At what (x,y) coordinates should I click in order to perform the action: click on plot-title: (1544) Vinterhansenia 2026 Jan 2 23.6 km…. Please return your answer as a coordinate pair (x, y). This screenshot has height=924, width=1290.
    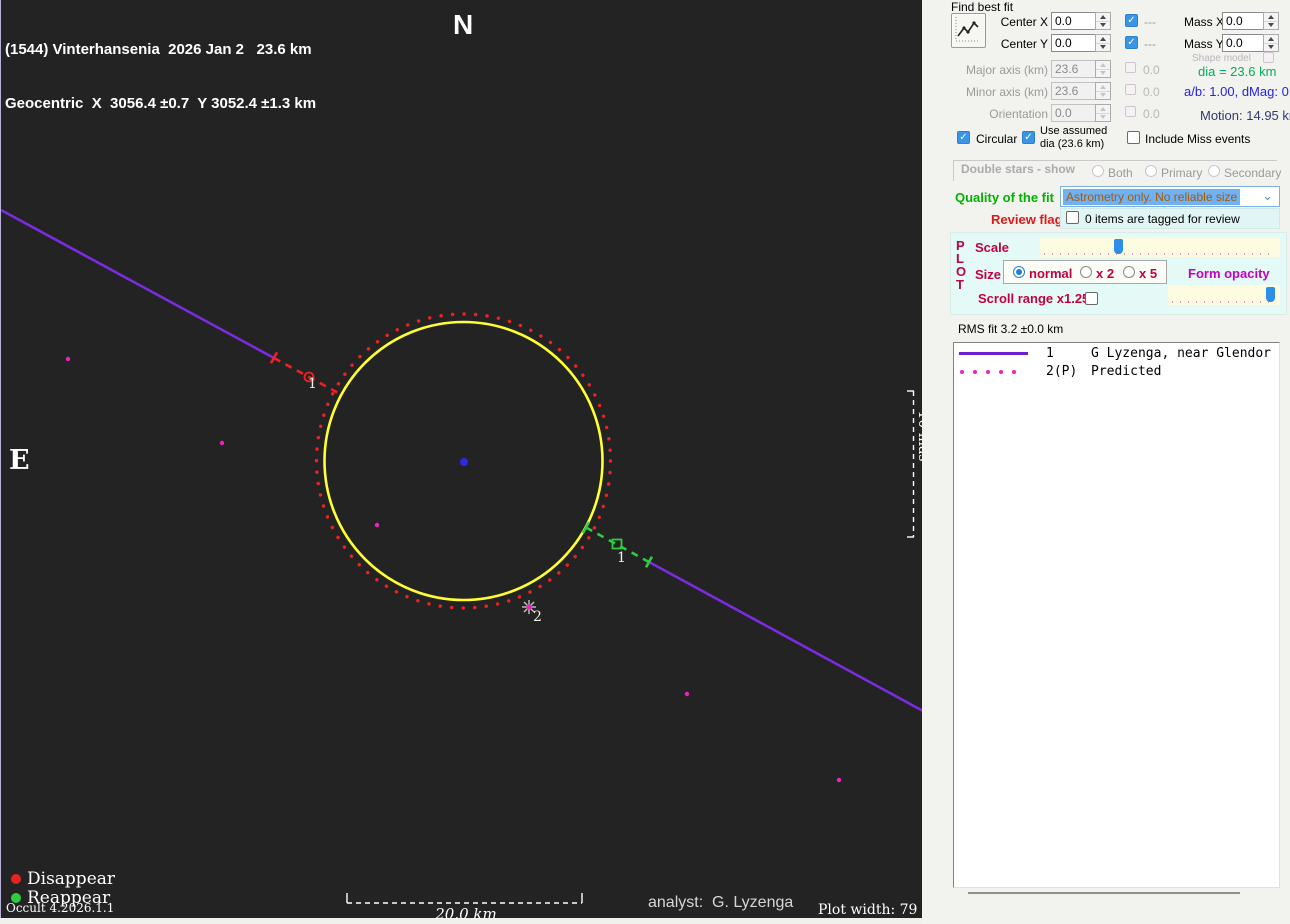
    Looking at the image, I should click on (160, 77).